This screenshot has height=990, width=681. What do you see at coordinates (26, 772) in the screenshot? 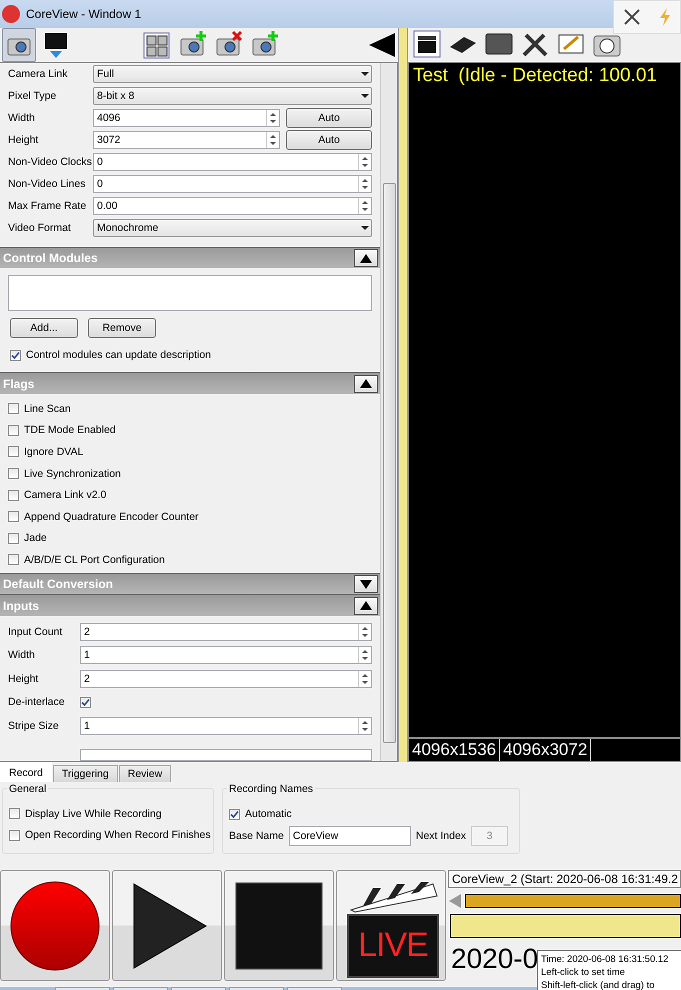
I see `tab: Record` at bounding box center [26, 772].